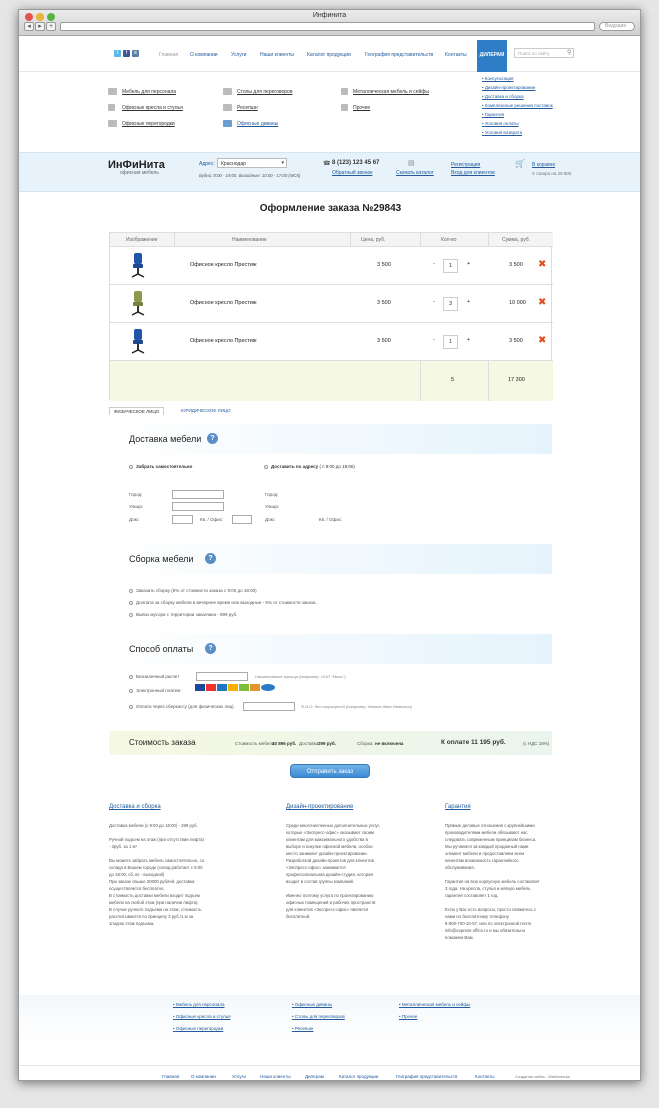  What do you see at coordinates (309, 466) in the screenshot?
I see `address-option: Доставить по адресу ( с 9:00 до 18:00)` at bounding box center [309, 466].